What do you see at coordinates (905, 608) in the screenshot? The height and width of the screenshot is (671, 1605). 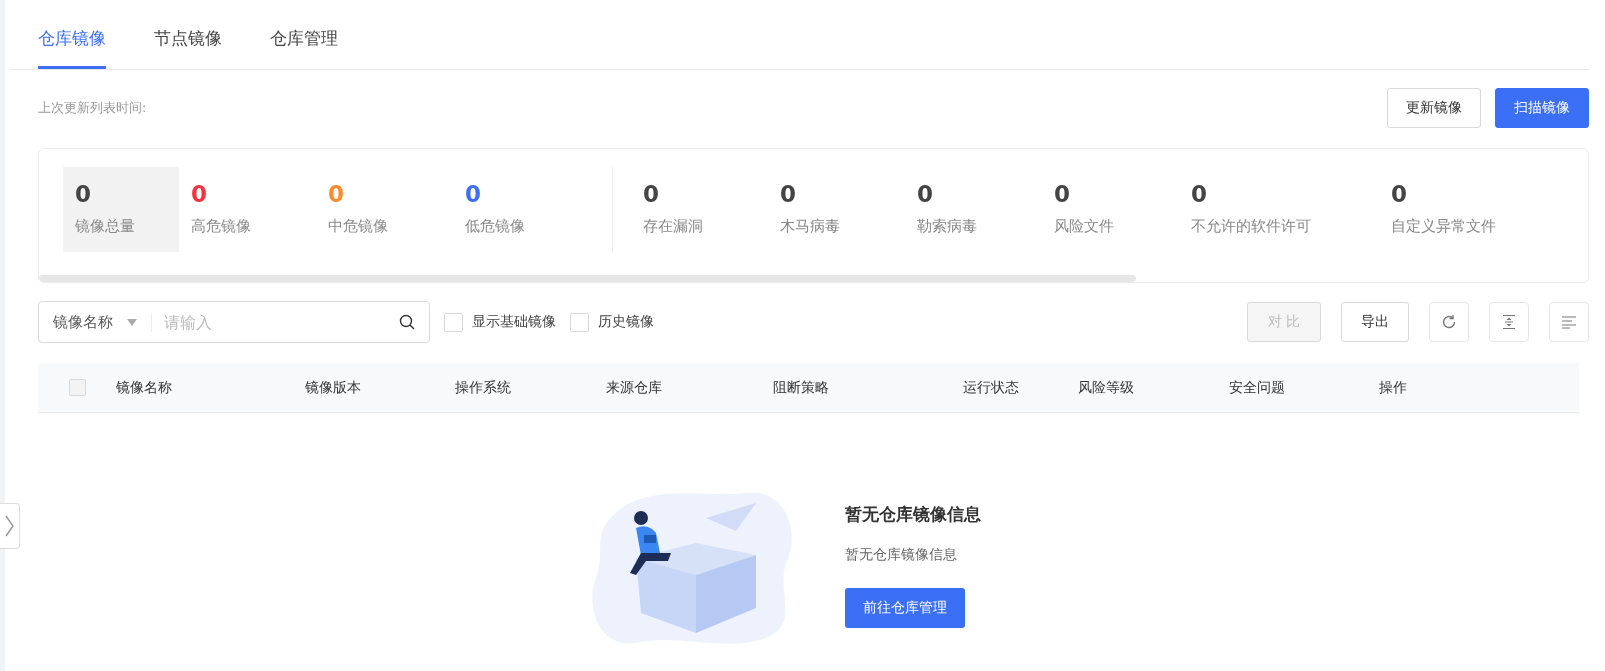 I see `go-to-repository-button: 前往仓库管理` at bounding box center [905, 608].